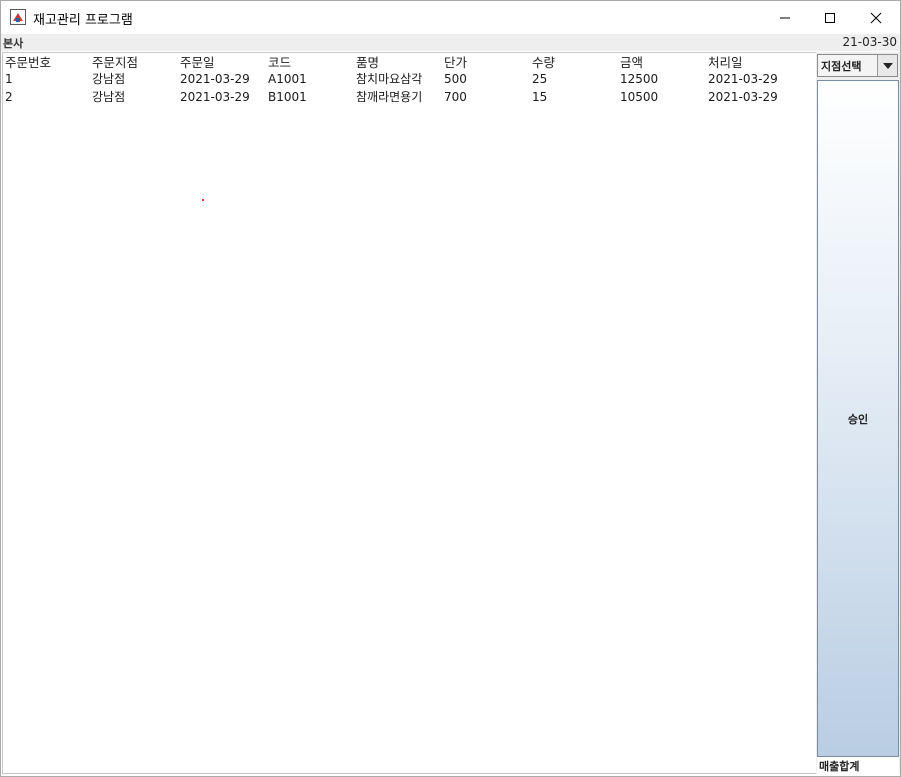  I want to click on product-name: 참치마요삼각, so click(389, 79).